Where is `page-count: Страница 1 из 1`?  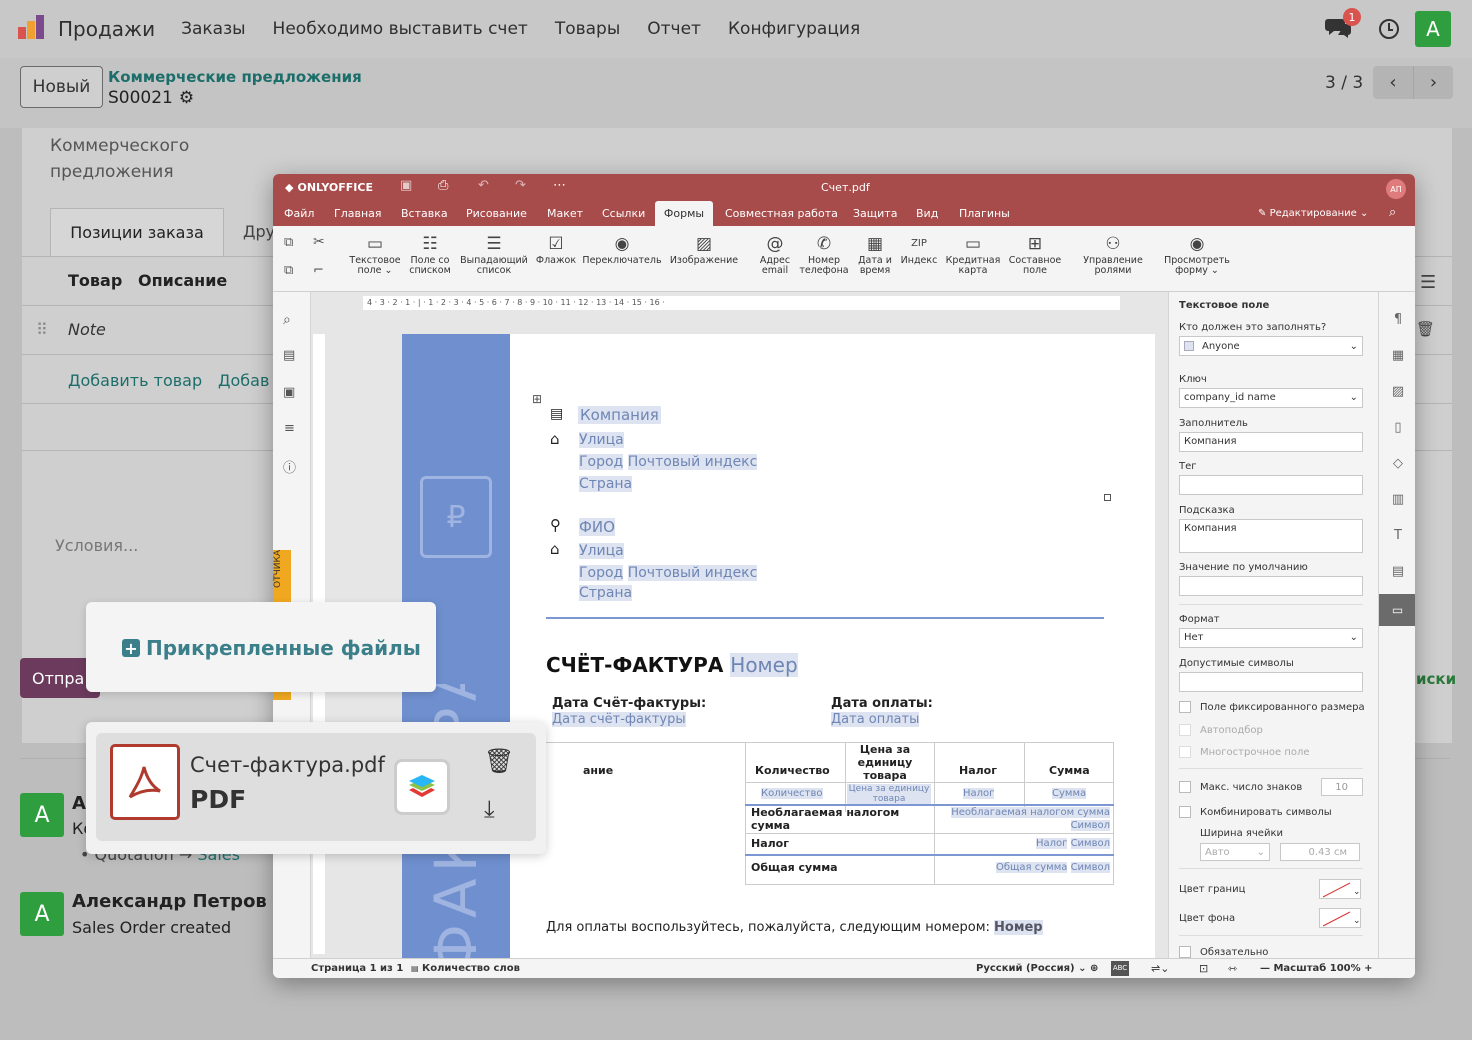
page-count: Страница 1 из 1 is located at coordinates (357, 968).